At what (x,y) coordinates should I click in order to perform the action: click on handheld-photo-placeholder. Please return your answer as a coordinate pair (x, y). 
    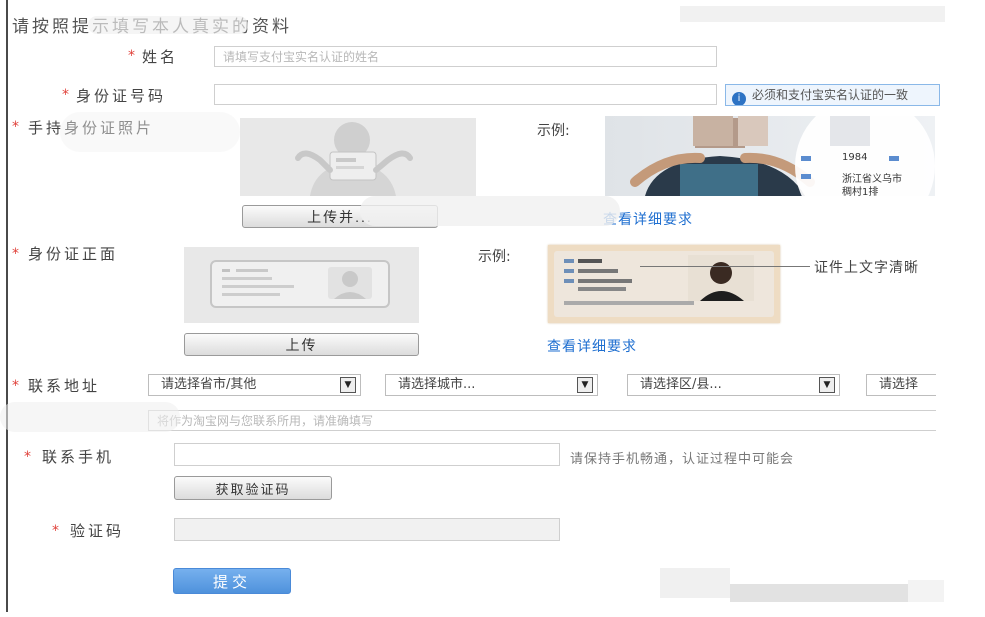
    Looking at the image, I should click on (358, 157).